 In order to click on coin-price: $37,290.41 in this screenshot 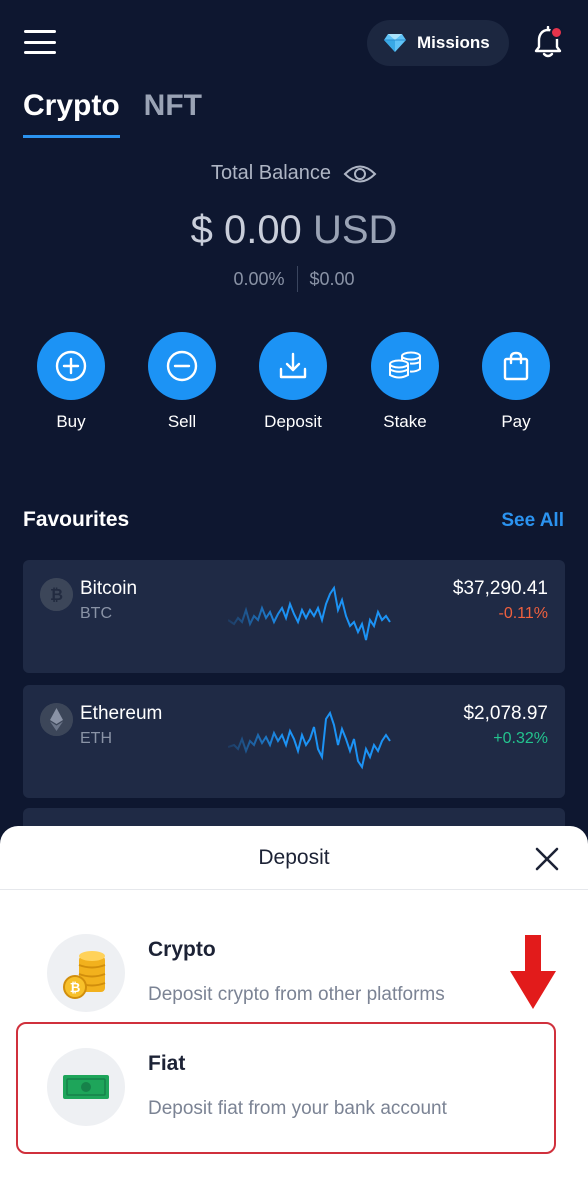, I will do `click(500, 588)`.